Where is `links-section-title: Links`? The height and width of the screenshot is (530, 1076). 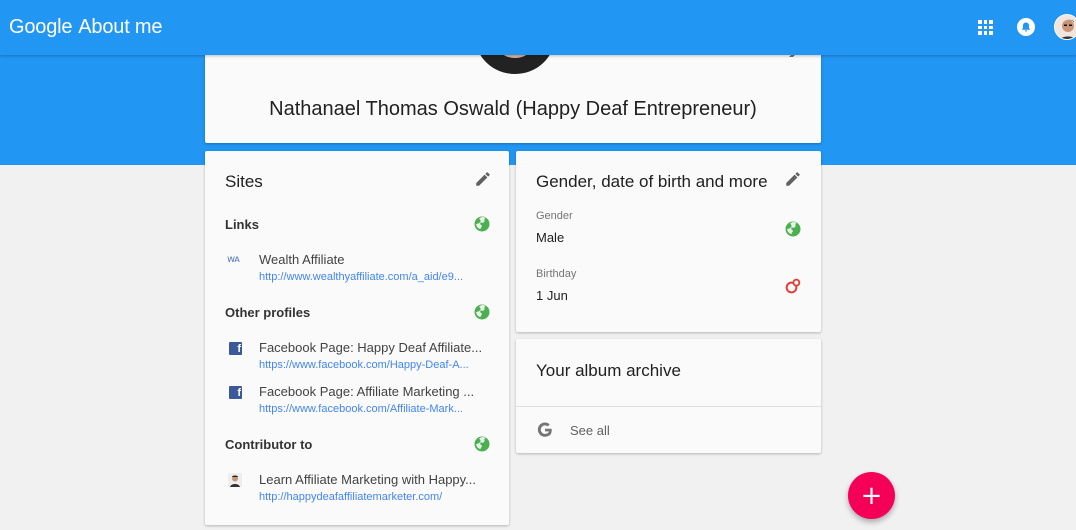 links-section-title: Links is located at coordinates (242, 224).